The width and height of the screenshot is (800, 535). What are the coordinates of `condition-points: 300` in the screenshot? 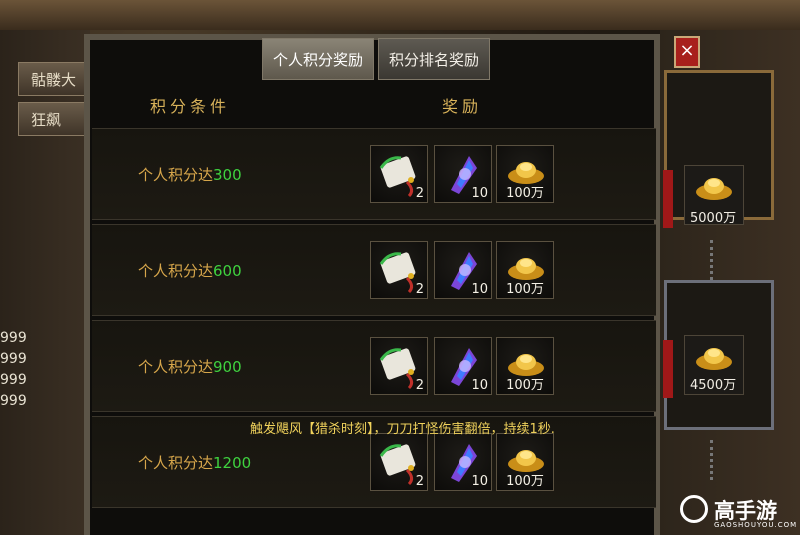 It's located at (227, 175).